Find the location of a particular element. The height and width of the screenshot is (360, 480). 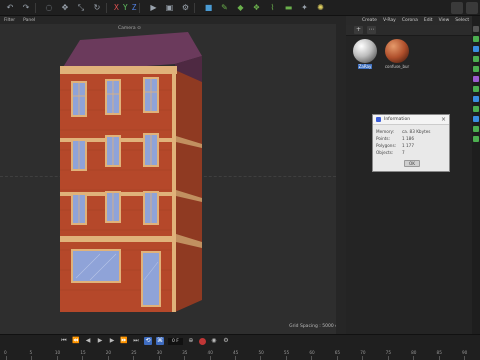

autokey-icon: ◉ is located at coordinates (214, 341).